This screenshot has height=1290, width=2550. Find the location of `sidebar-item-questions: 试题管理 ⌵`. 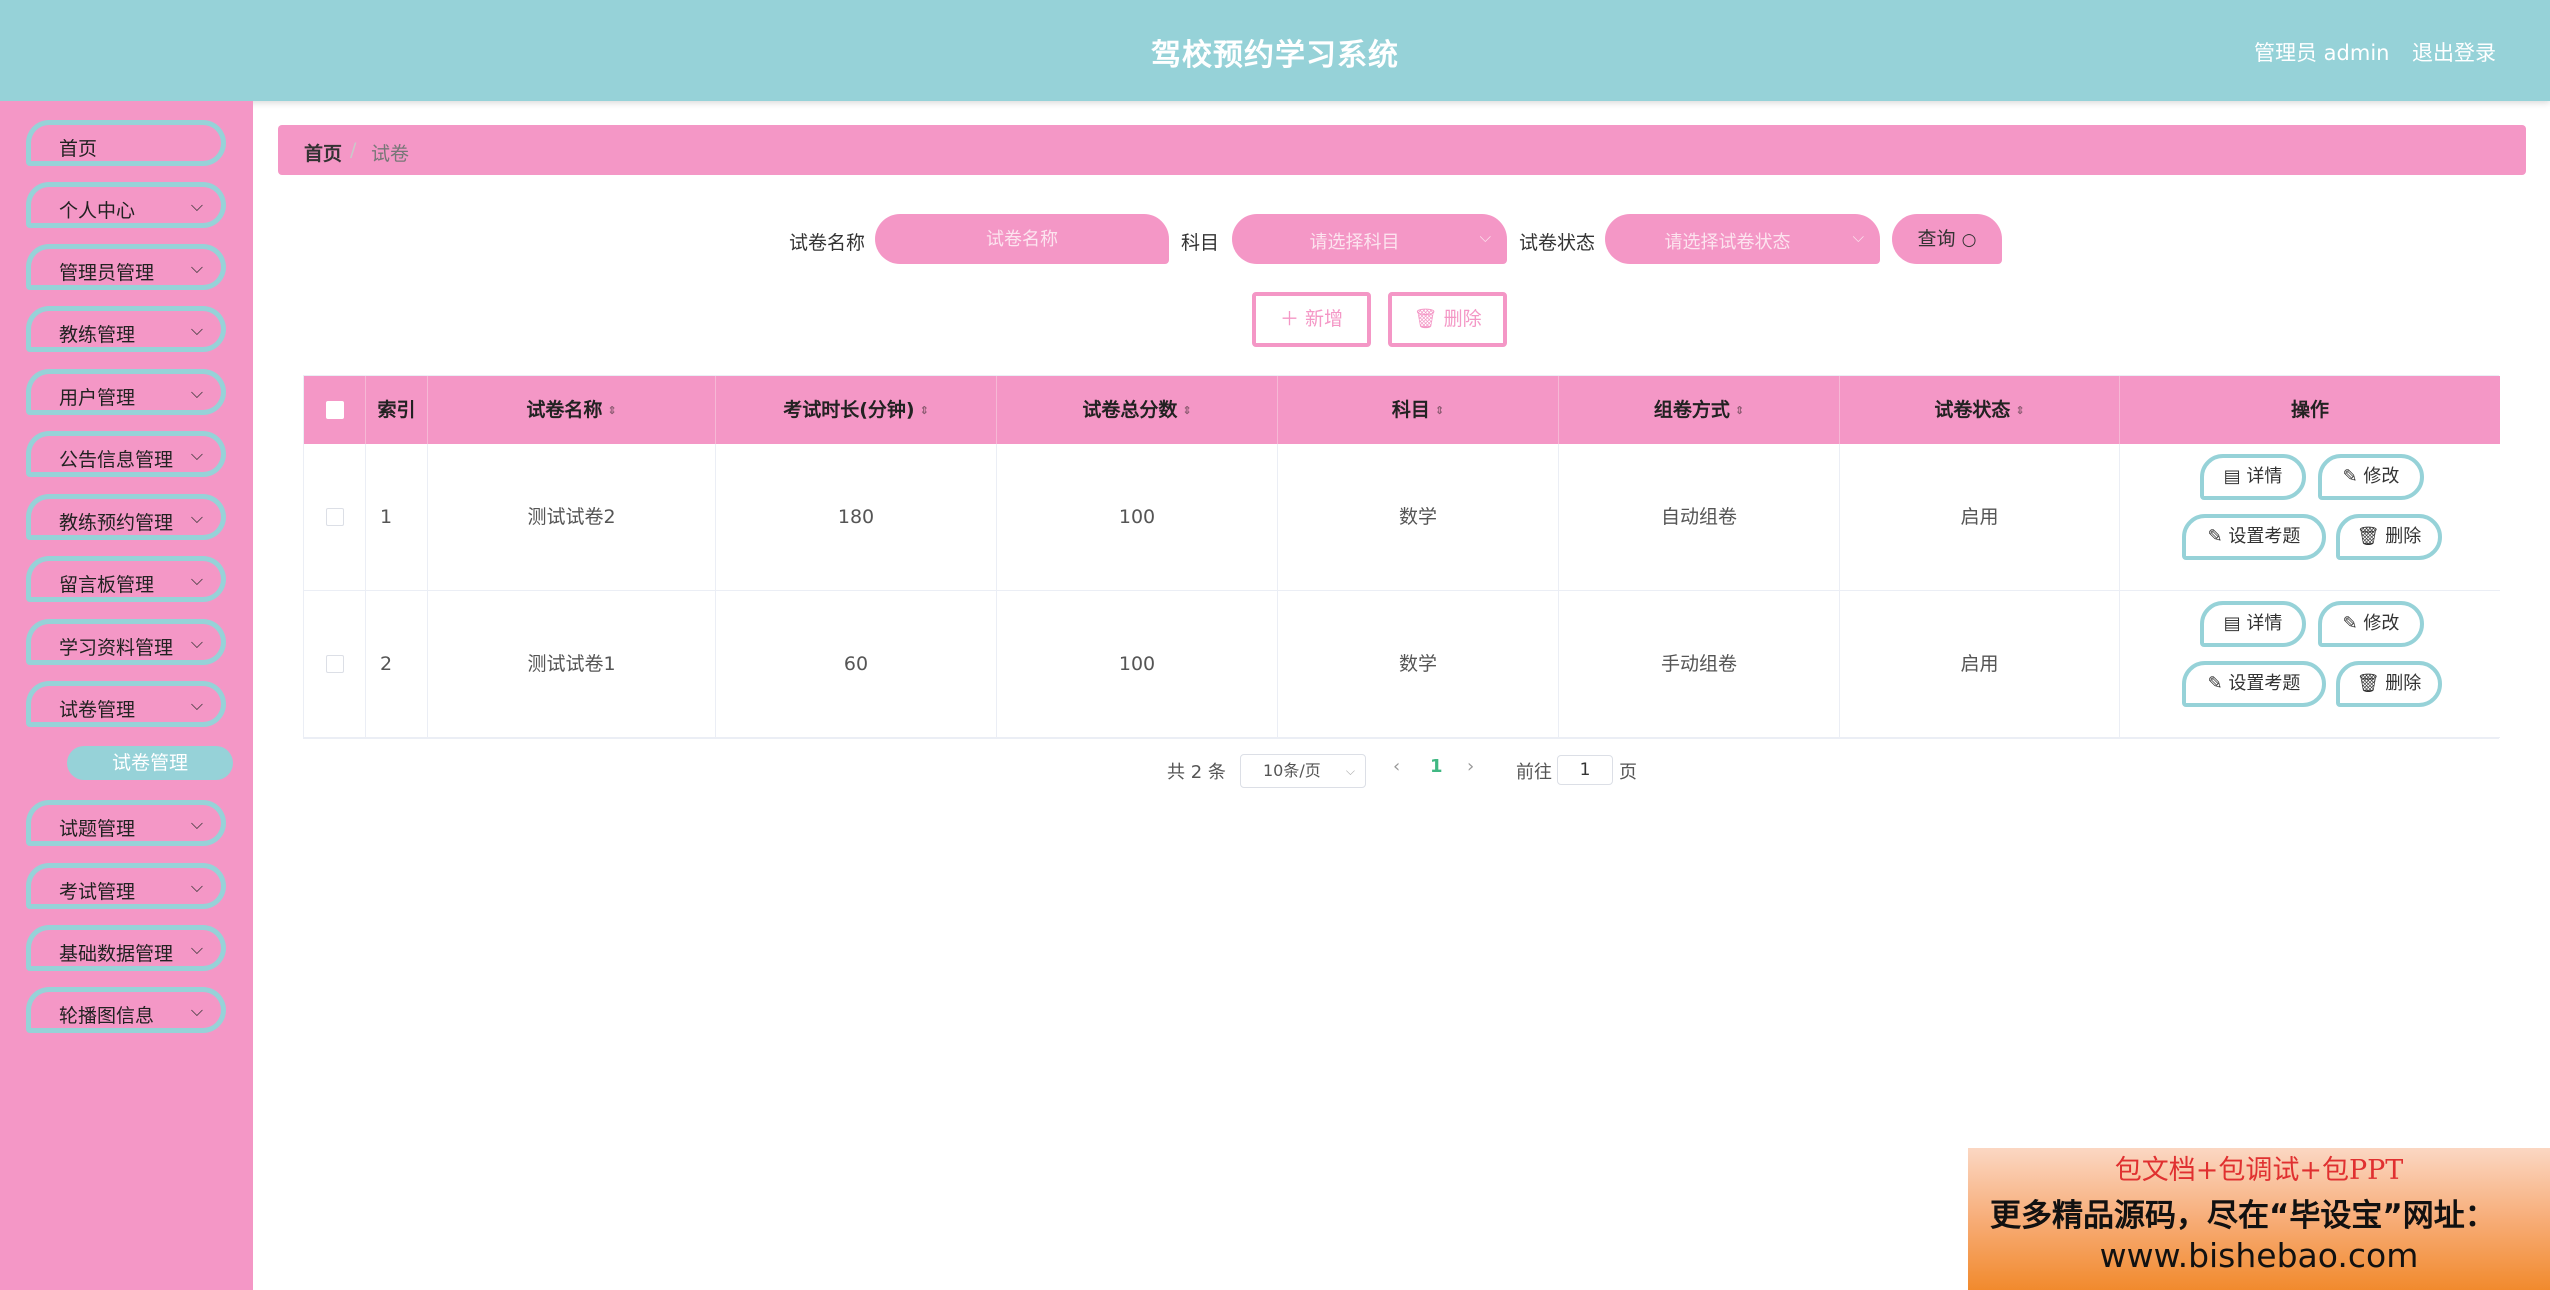

sidebar-item-questions: 试题管理 ⌵ is located at coordinates (126, 823).